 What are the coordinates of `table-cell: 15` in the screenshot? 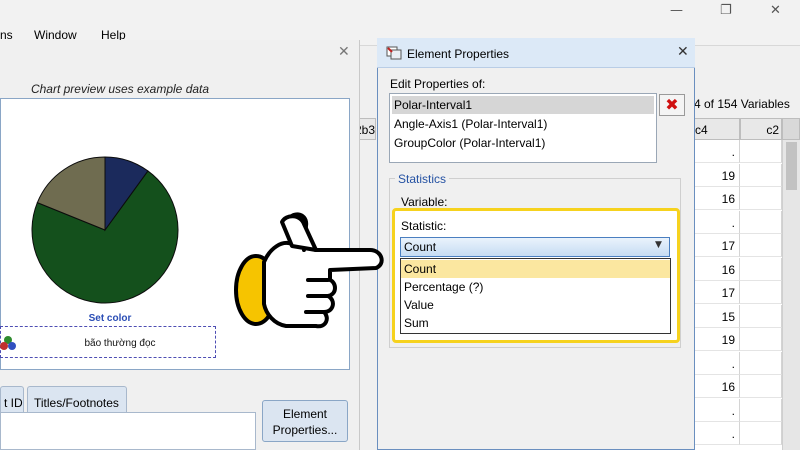 It's located at (716, 316).